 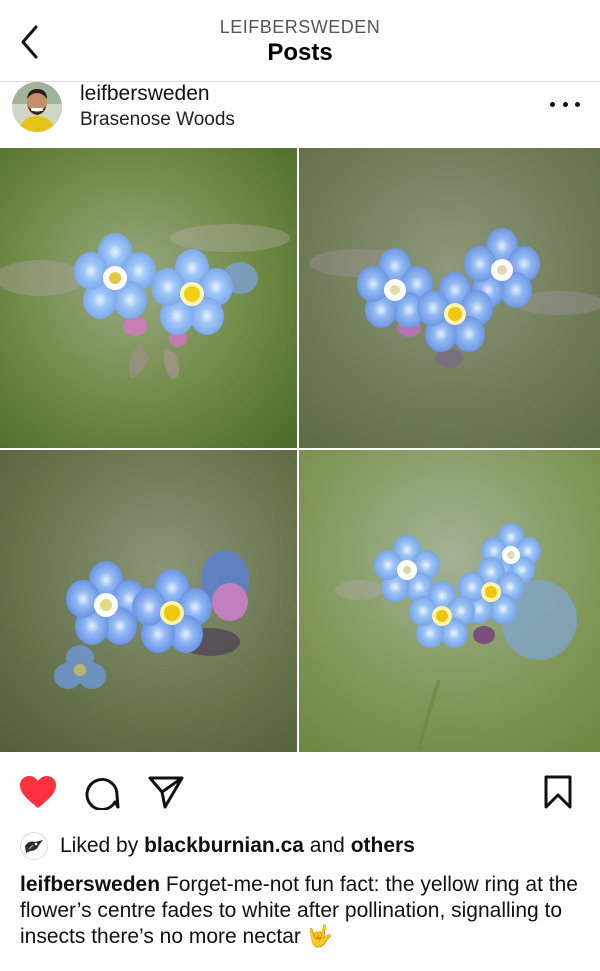 What do you see at coordinates (90, 884) in the screenshot?
I see `caption-username: leifbersweden` at bounding box center [90, 884].